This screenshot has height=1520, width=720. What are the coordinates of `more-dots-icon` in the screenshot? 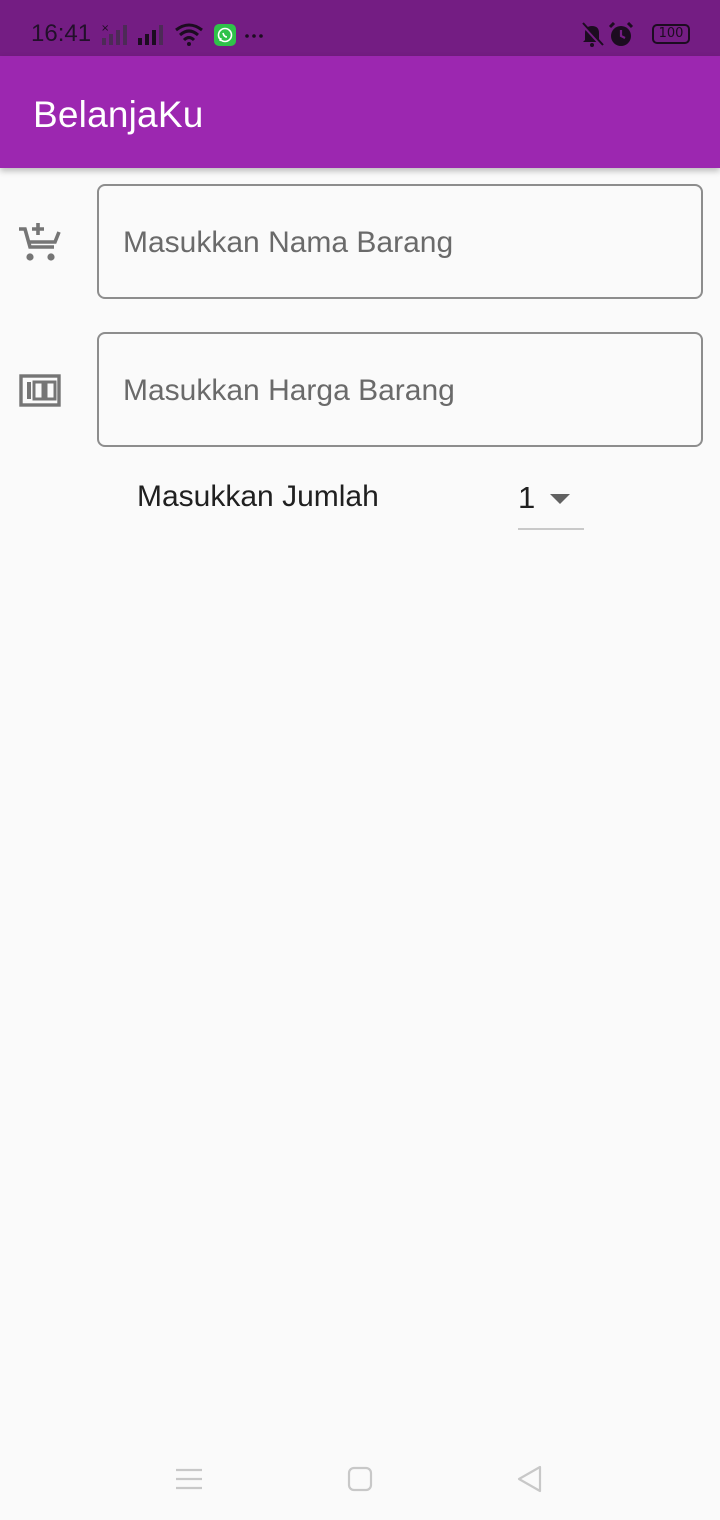 It's located at (254, 36).